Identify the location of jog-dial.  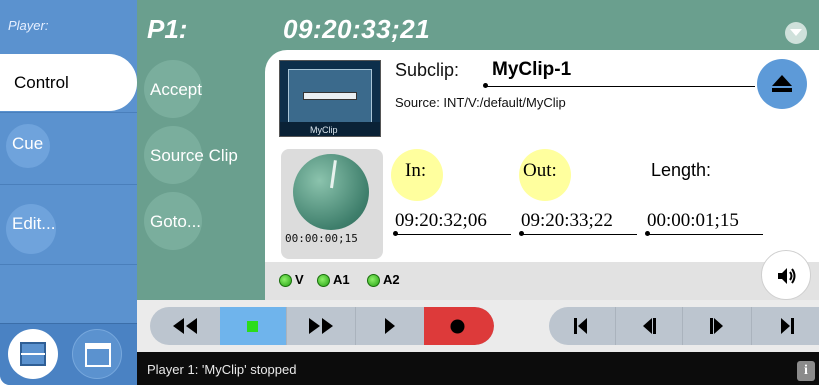
(331, 192).